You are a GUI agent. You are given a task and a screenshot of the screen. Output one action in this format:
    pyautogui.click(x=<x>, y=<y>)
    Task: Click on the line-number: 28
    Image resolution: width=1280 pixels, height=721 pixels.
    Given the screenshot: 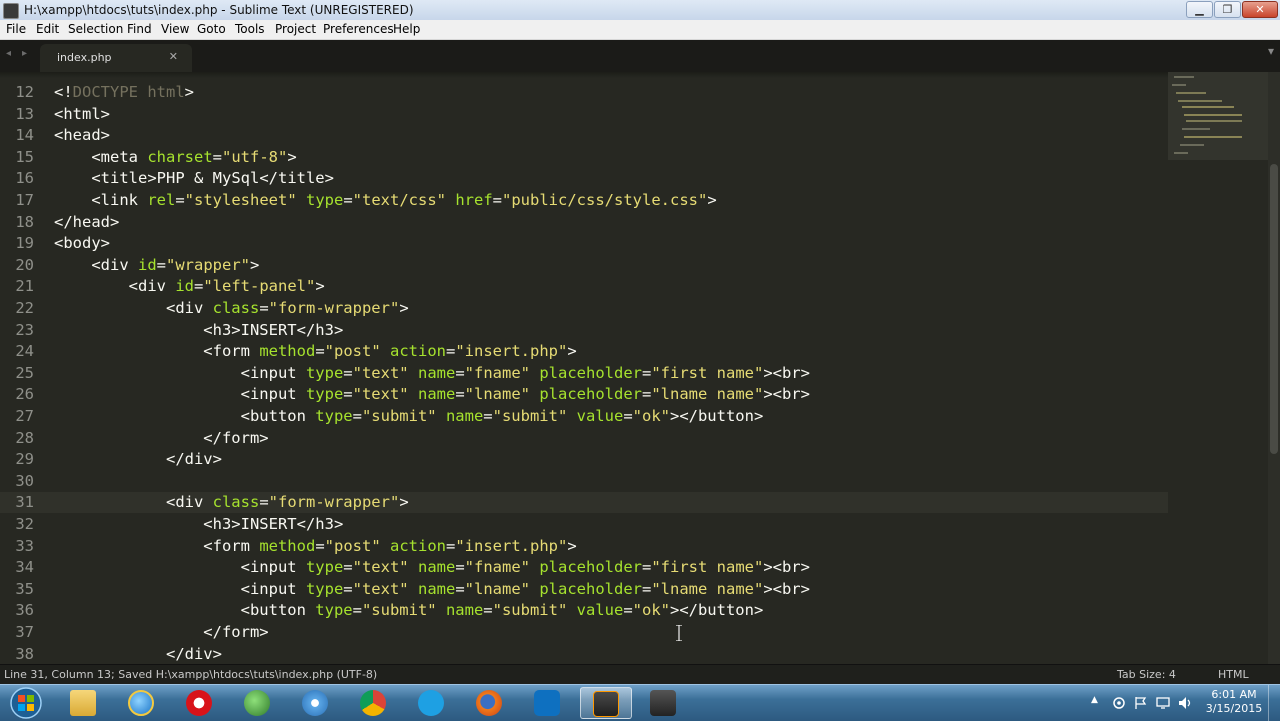 What is the action you would take?
    pyautogui.click(x=24, y=437)
    